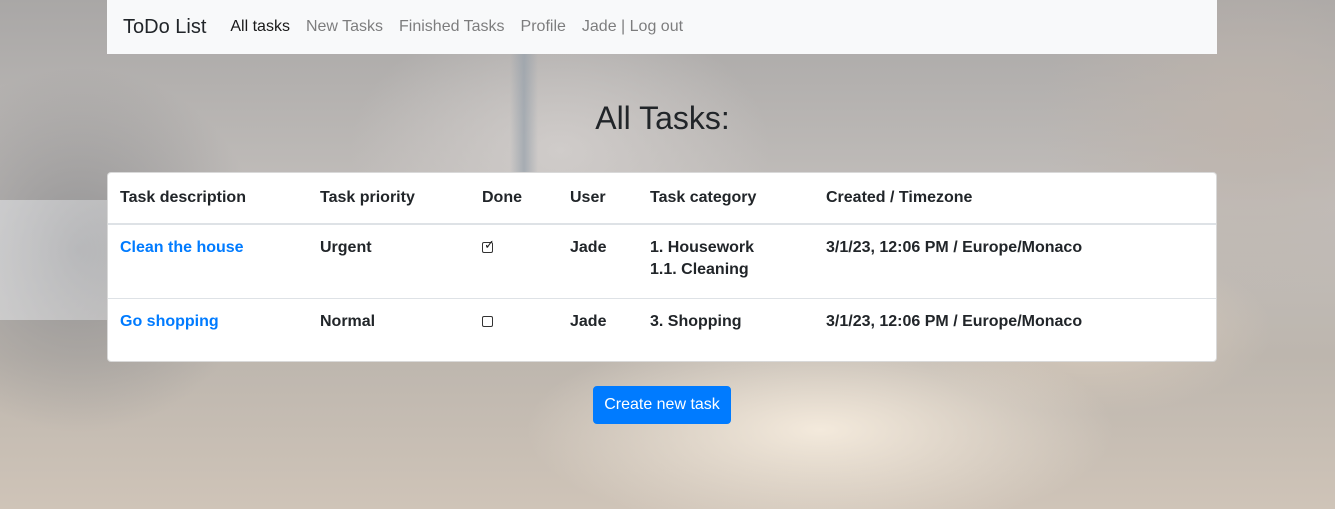 This screenshot has height=509, width=1335. I want to click on task-category: 3. Shopping, so click(696, 321).